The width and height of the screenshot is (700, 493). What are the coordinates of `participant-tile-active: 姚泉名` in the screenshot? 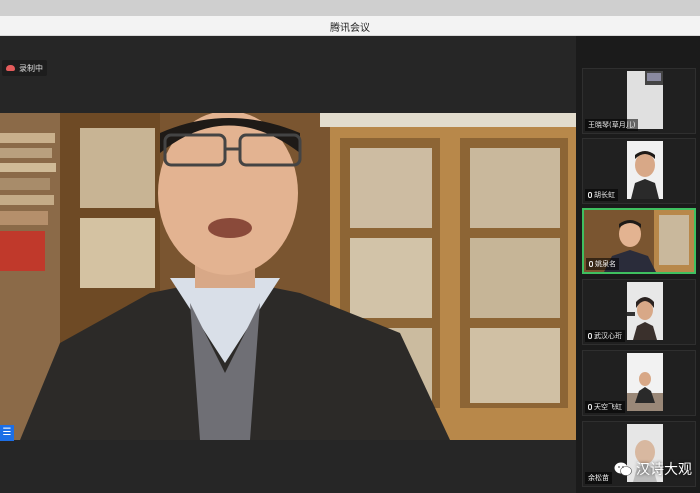 It's located at (639, 241).